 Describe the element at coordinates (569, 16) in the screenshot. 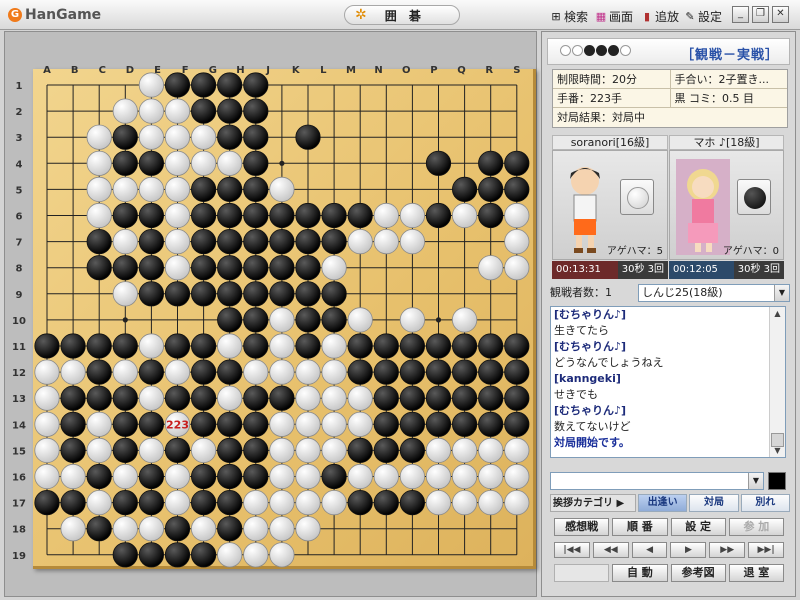

I see `menu-search: ⊞ 検索` at that location.